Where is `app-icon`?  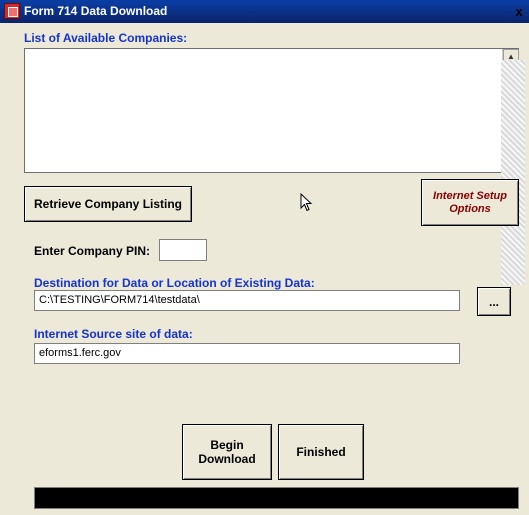
app-icon is located at coordinates (12, 11).